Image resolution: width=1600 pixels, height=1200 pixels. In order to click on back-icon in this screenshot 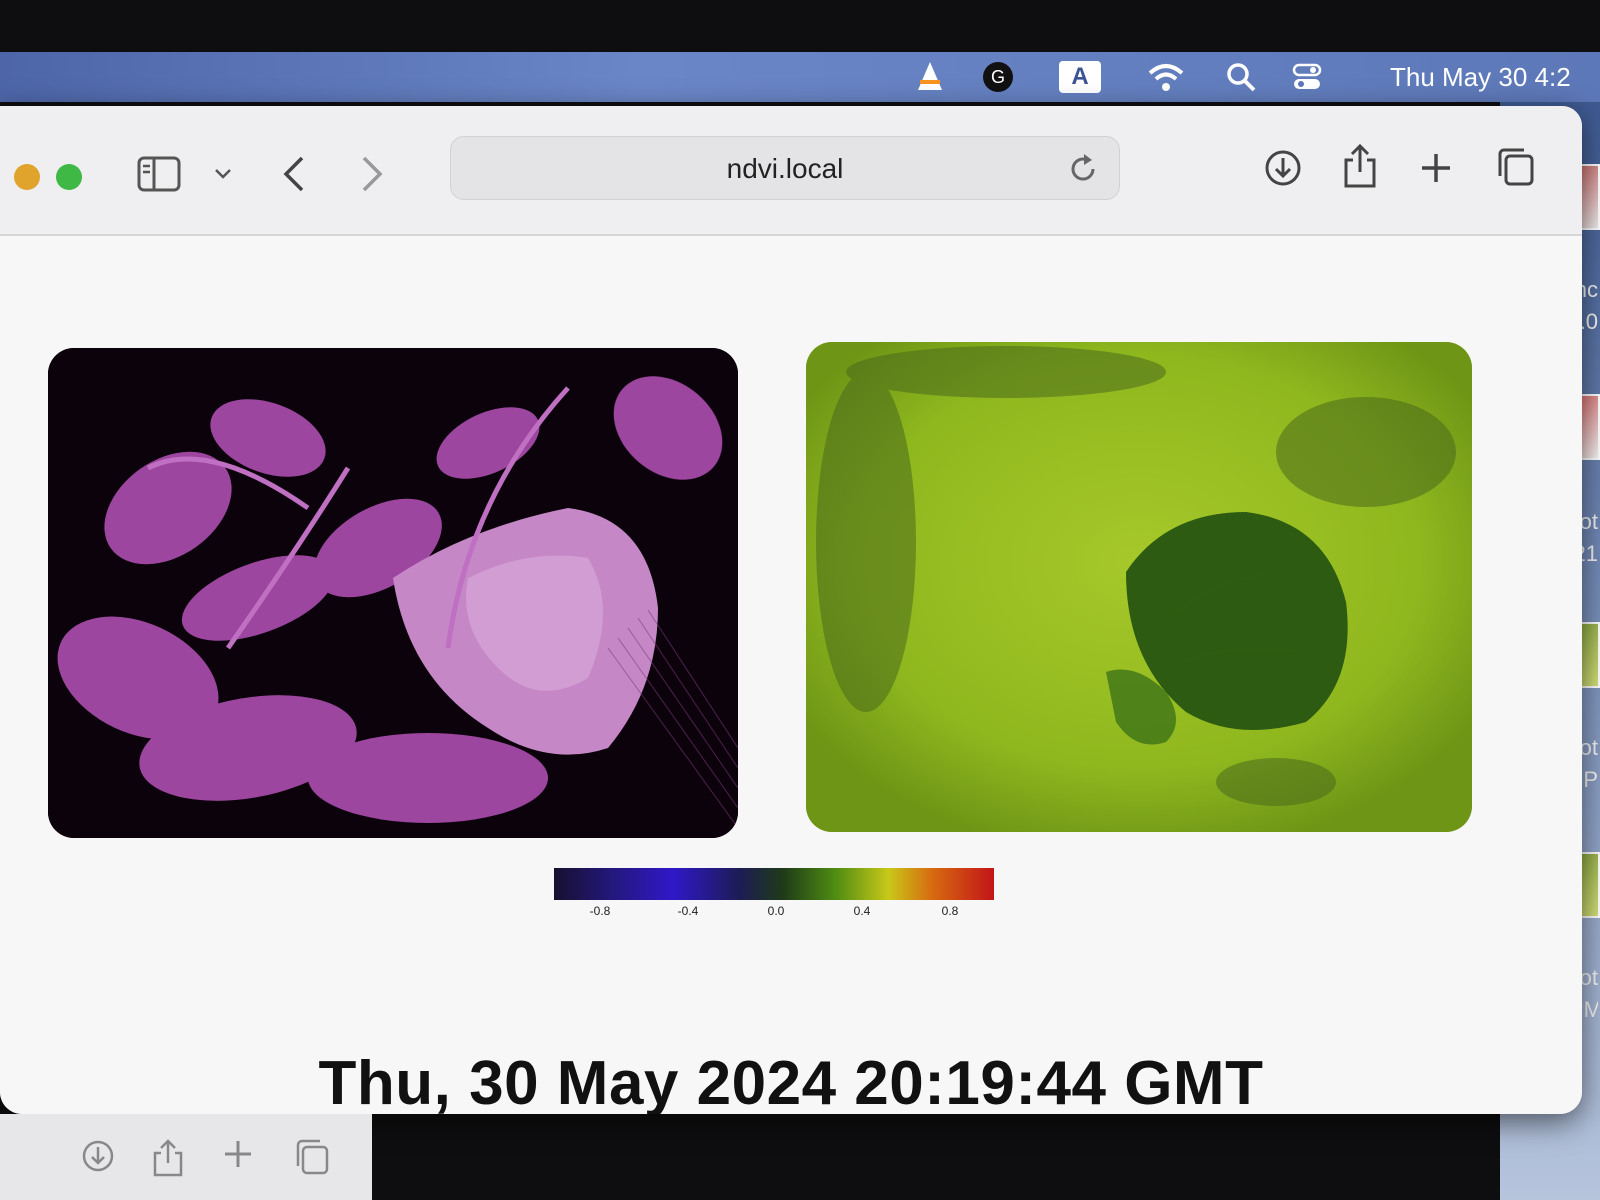, I will do `click(294, 174)`.